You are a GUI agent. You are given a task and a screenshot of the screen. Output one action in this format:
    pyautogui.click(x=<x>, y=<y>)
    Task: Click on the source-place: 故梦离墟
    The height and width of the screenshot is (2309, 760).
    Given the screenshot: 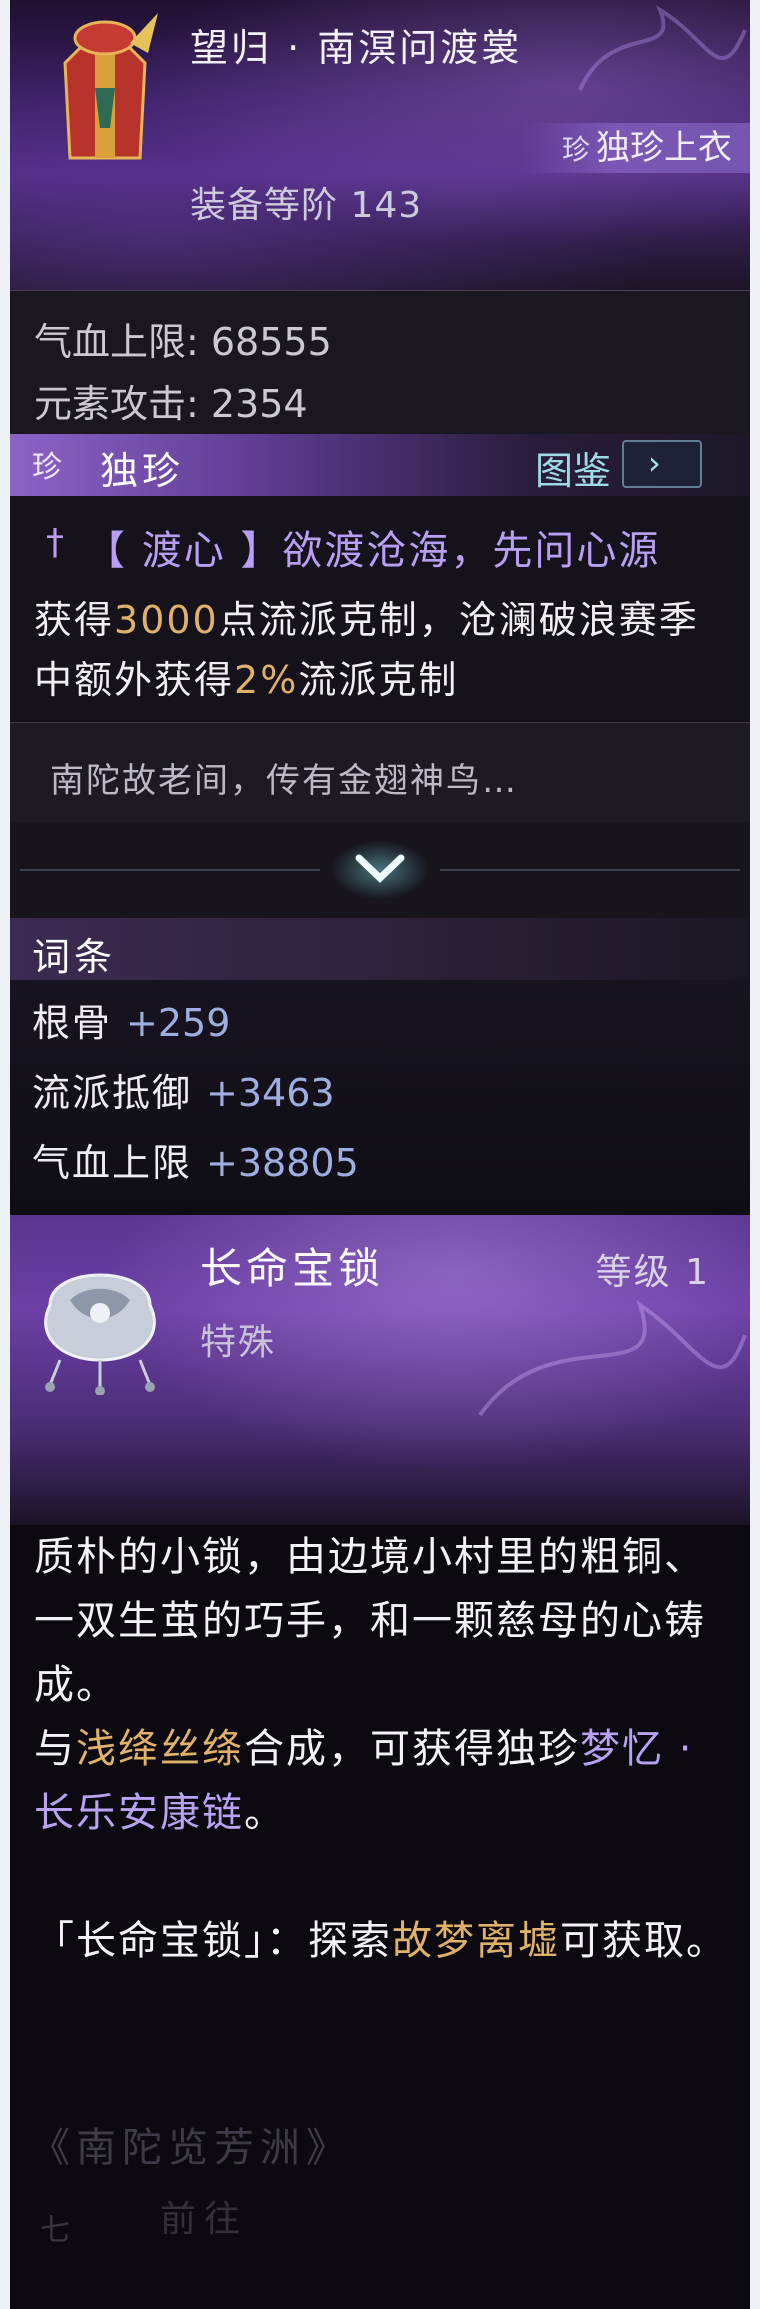 What is the action you would take?
    pyautogui.click(x=476, y=1941)
    